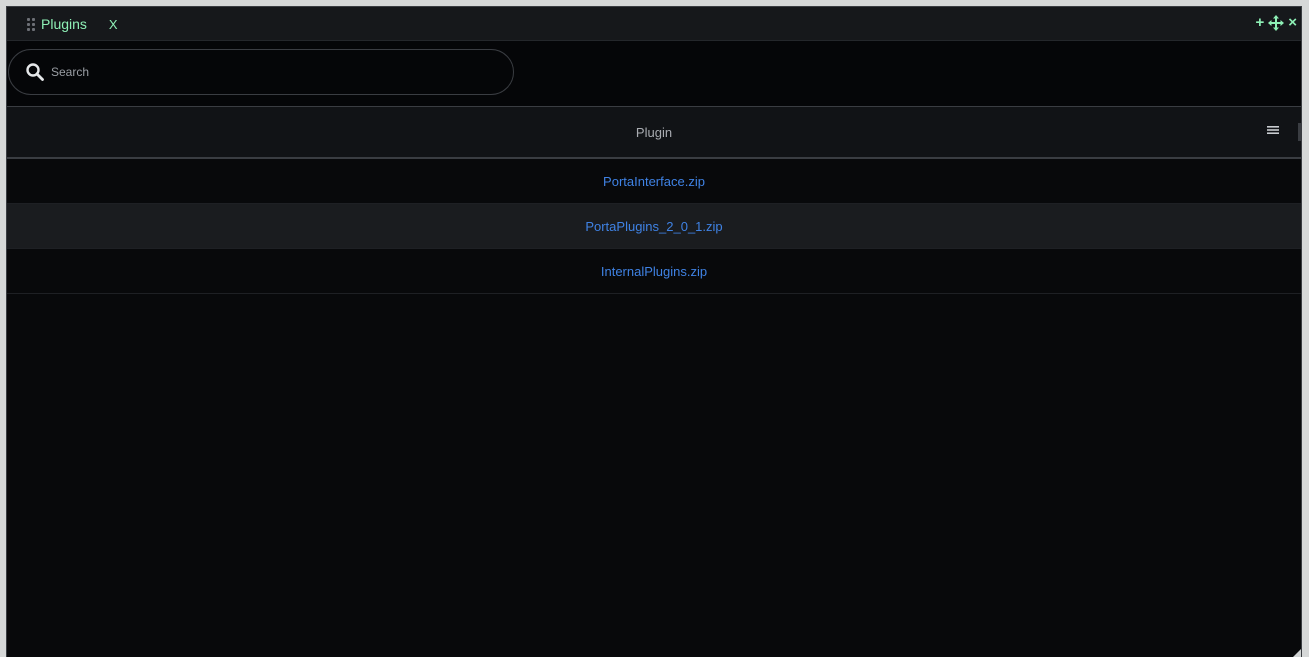  I want to click on column-header-plugin: Plugin, so click(654, 132).